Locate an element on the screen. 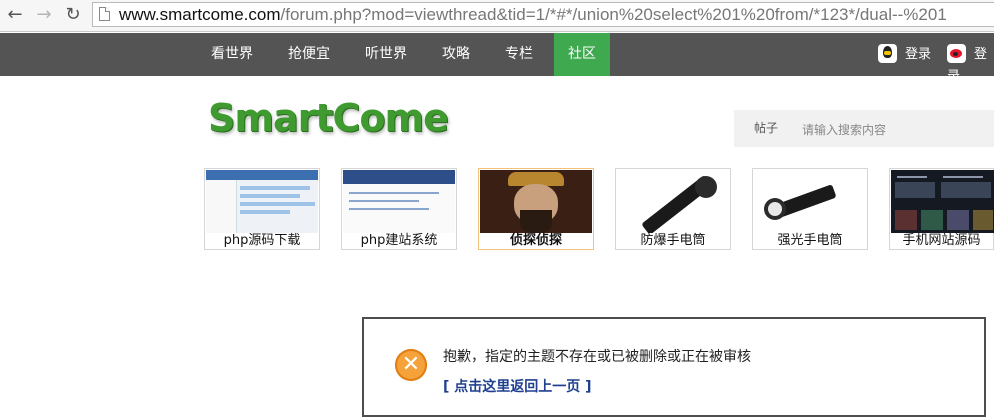 The image size is (994, 417). ad-strong-flashlight: 强光手电筒 is located at coordinates (810, 209).